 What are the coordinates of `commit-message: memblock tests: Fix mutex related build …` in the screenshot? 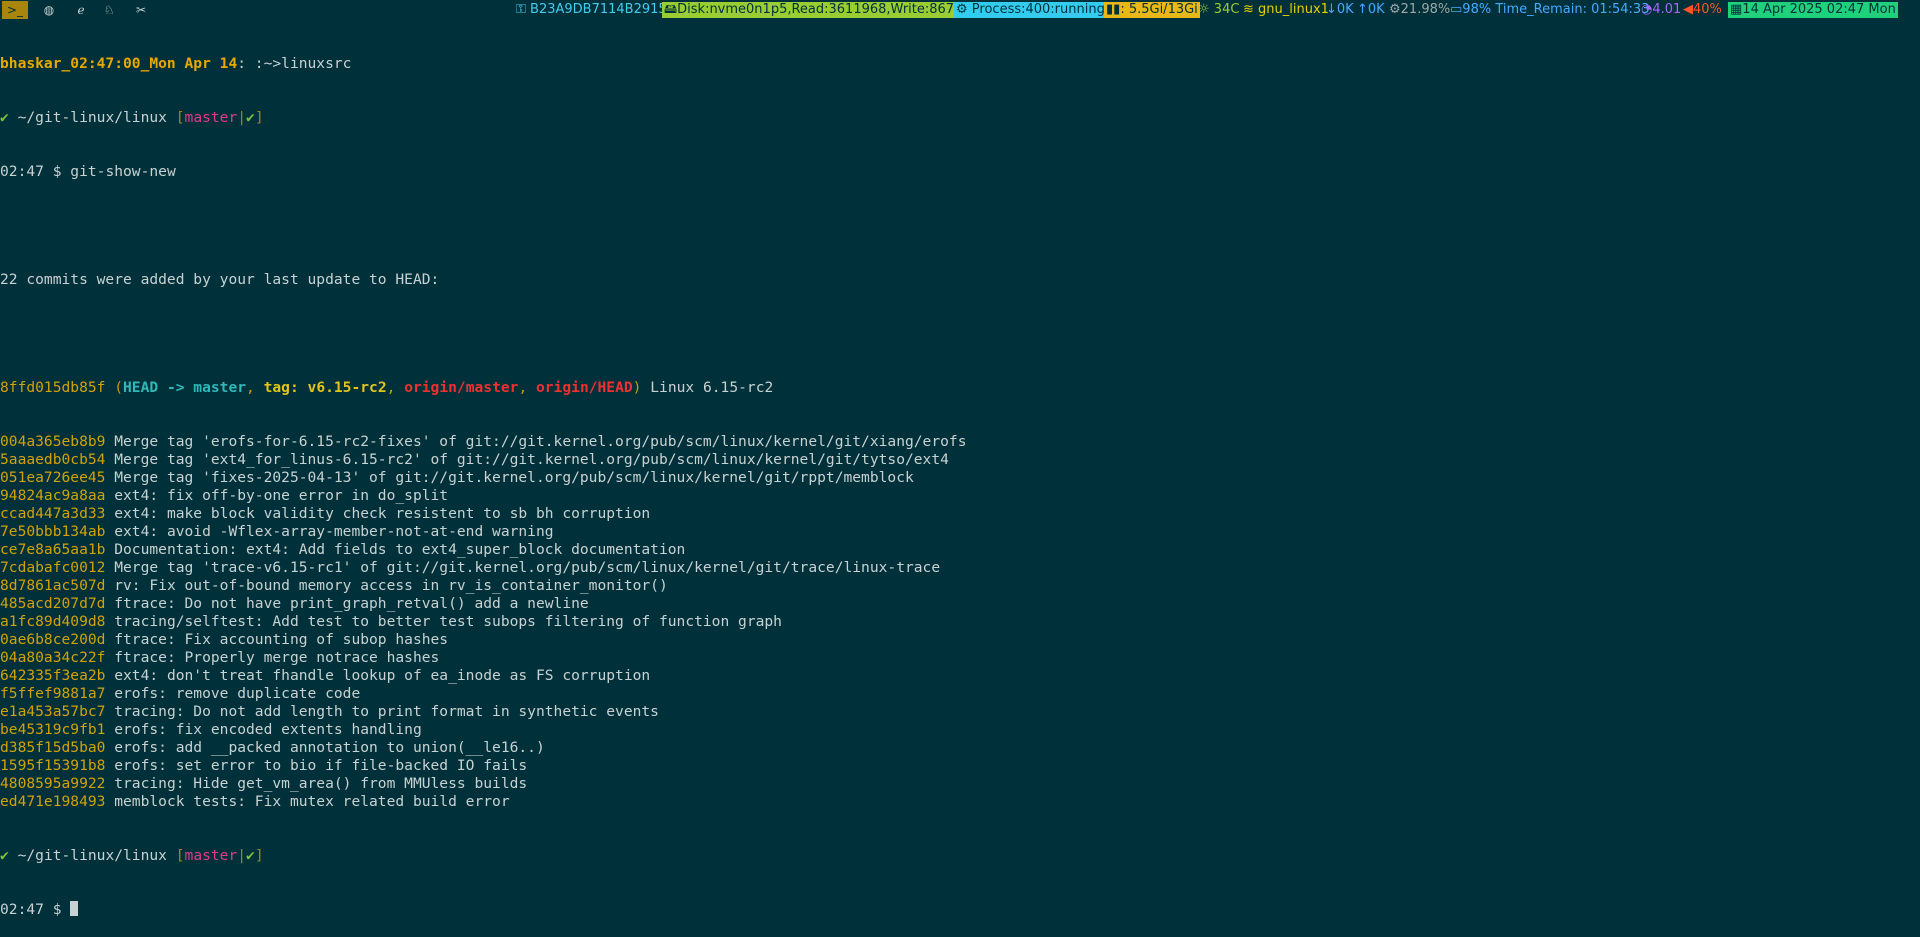 It's located at (307, 801).